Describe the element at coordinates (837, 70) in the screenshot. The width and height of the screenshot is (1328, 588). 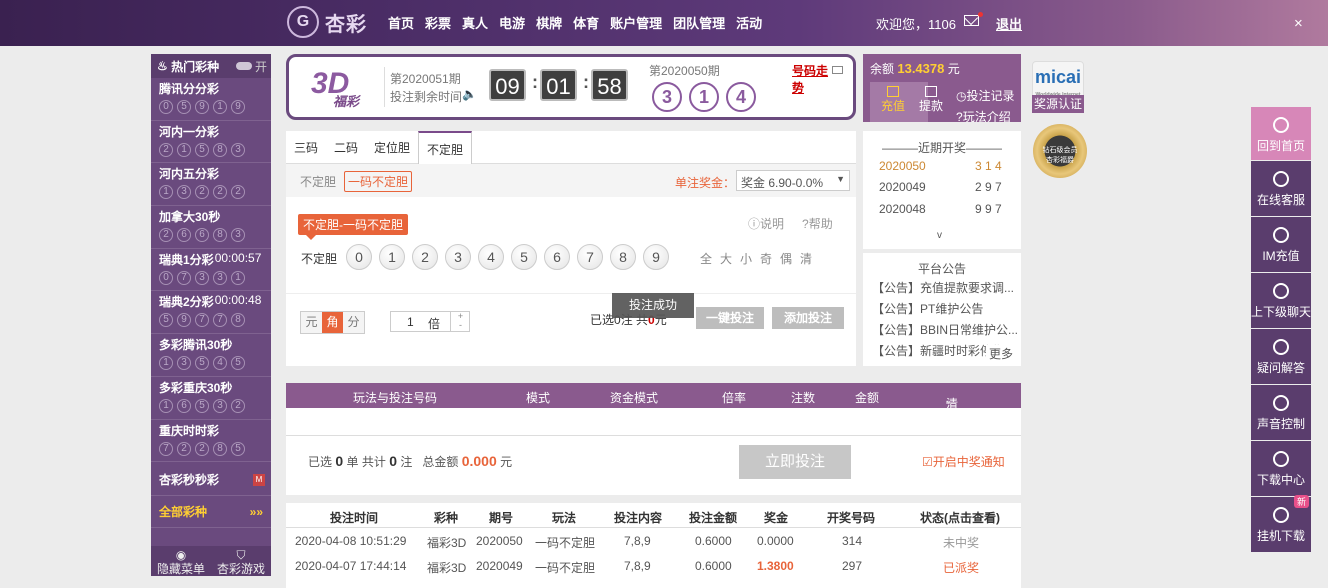
I see `chart-icon` at that location.